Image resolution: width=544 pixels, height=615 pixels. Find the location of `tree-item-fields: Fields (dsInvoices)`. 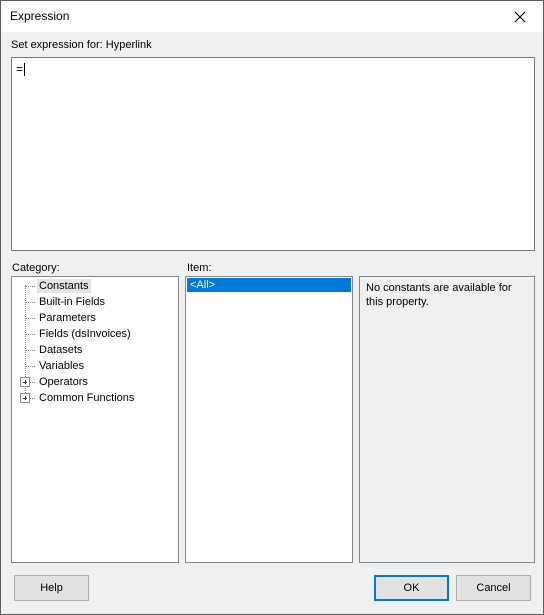

tree-item-fields: Fields (dsInvoices) is located at coordinates (95, 334).